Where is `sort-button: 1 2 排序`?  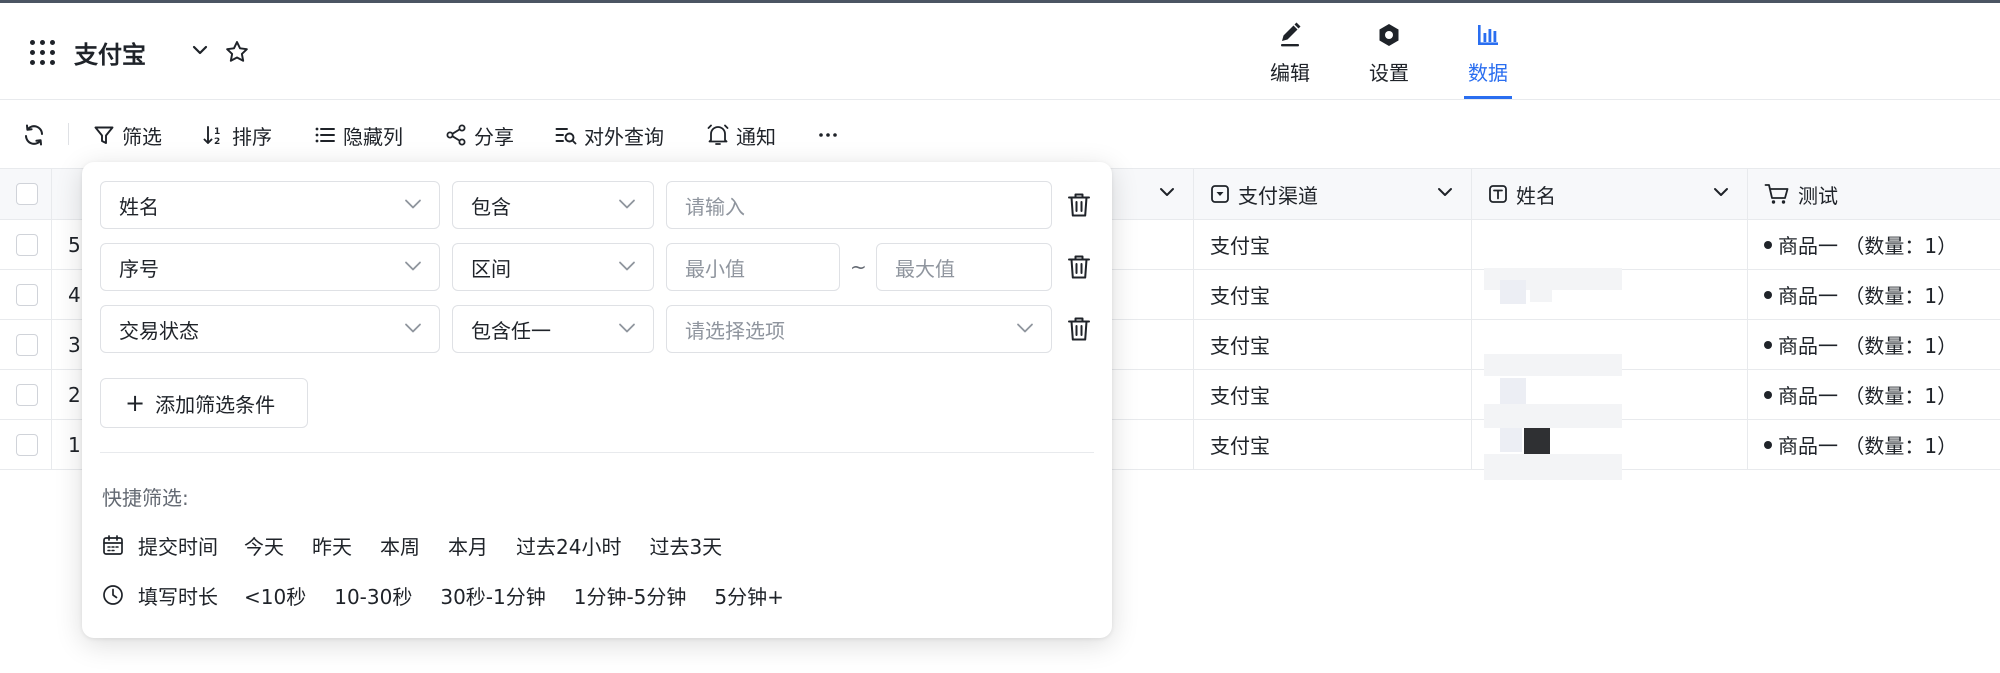 sort-button: 1 2 排序 is located at coordinates (237, 135).